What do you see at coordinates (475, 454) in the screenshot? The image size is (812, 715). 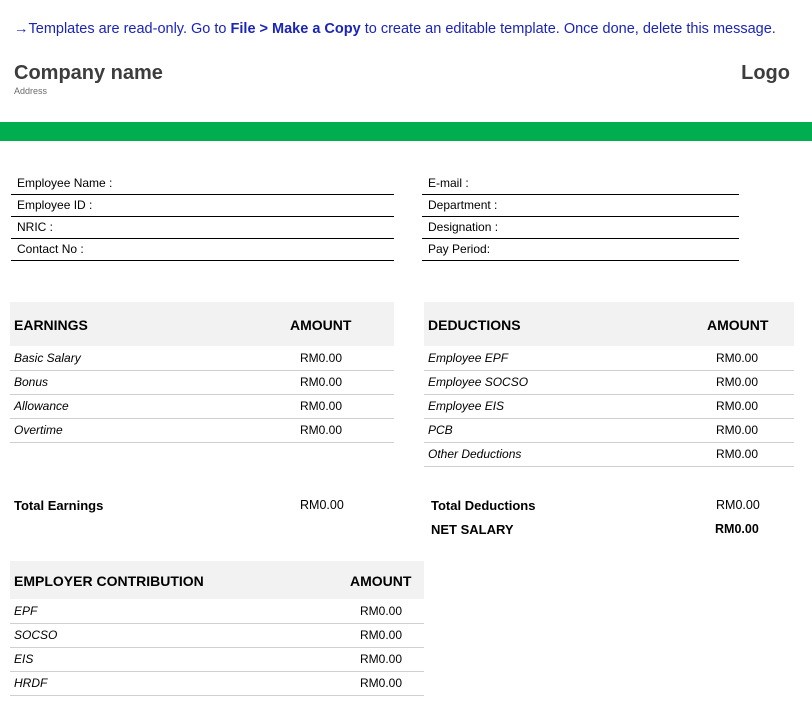 I see `deductions-row-label: Other Deductions` at bounding box center [475, 454].